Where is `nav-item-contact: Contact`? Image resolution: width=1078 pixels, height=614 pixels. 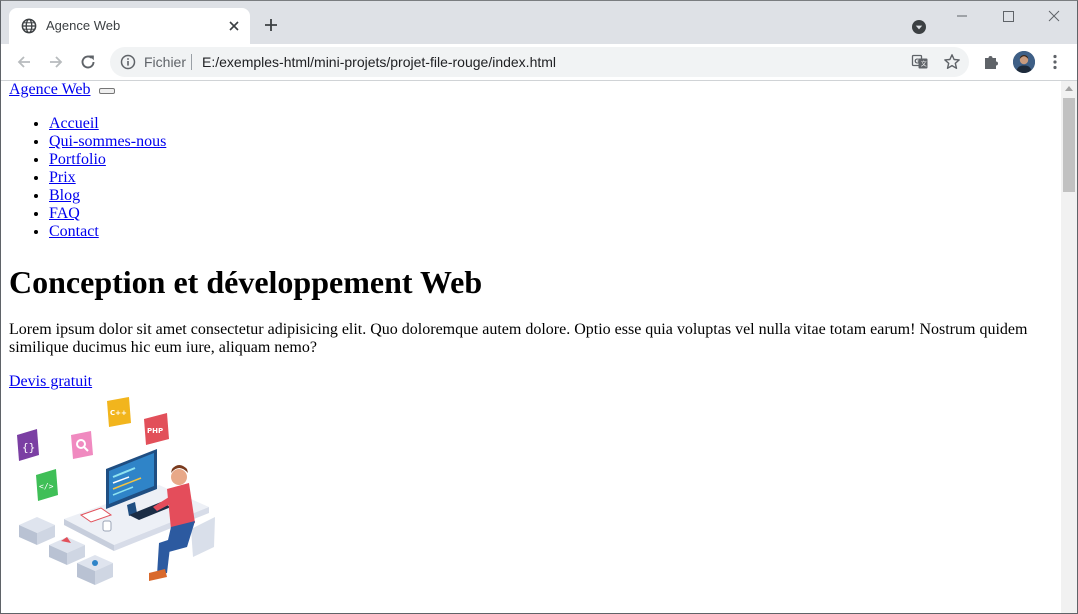 nav-item-contact: Contact is located at coordinates (107, 232).